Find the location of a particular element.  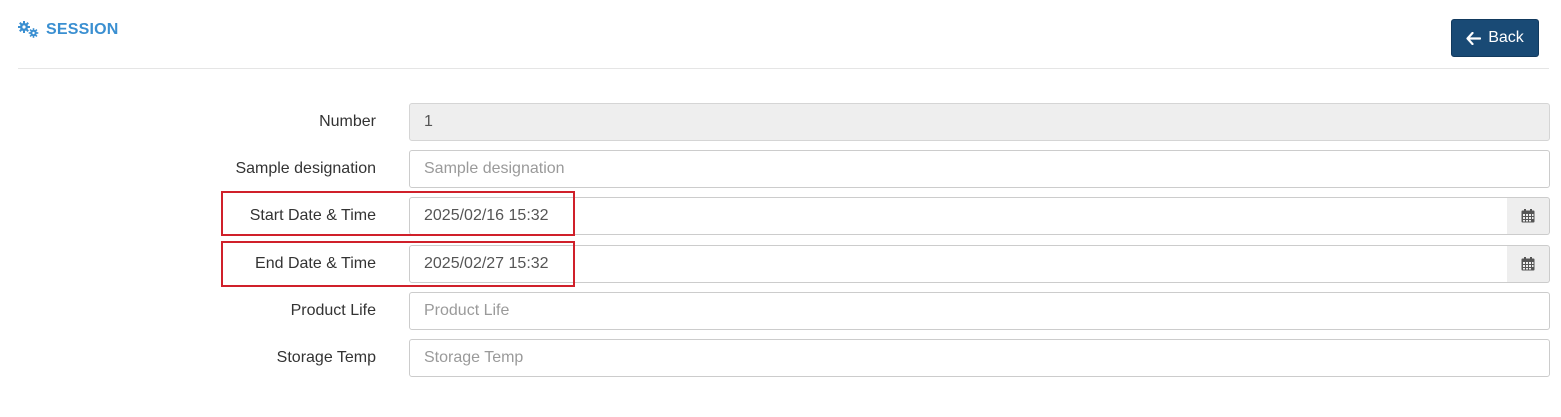

gears-icon is located at coordinates (28, 29).